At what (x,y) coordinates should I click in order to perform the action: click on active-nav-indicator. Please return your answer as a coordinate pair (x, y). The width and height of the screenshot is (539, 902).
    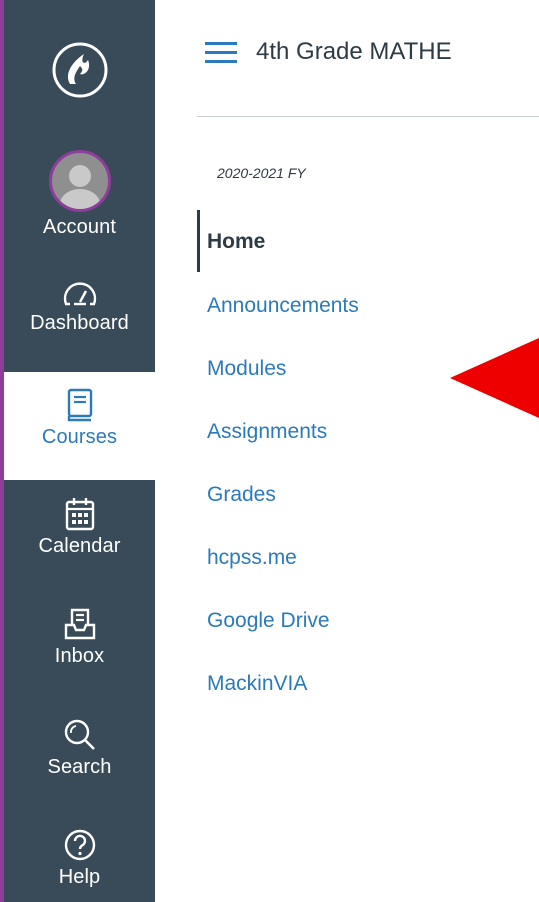
    Looking at the image, I should click on (198, 241).